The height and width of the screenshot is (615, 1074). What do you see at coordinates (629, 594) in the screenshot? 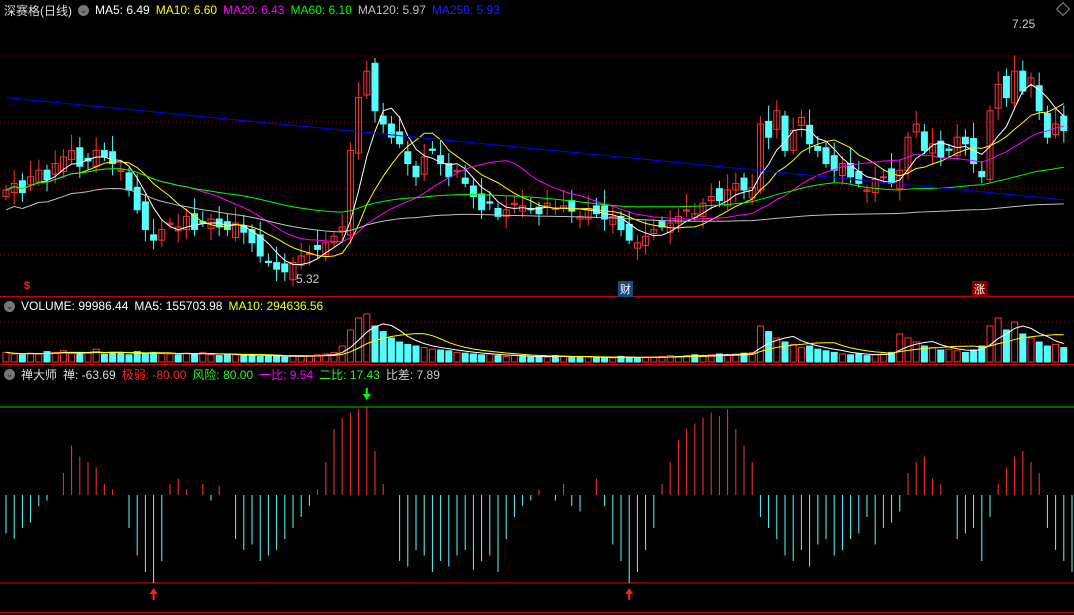
I see `buy-arrow-icon` at bounding box center [629, 594].